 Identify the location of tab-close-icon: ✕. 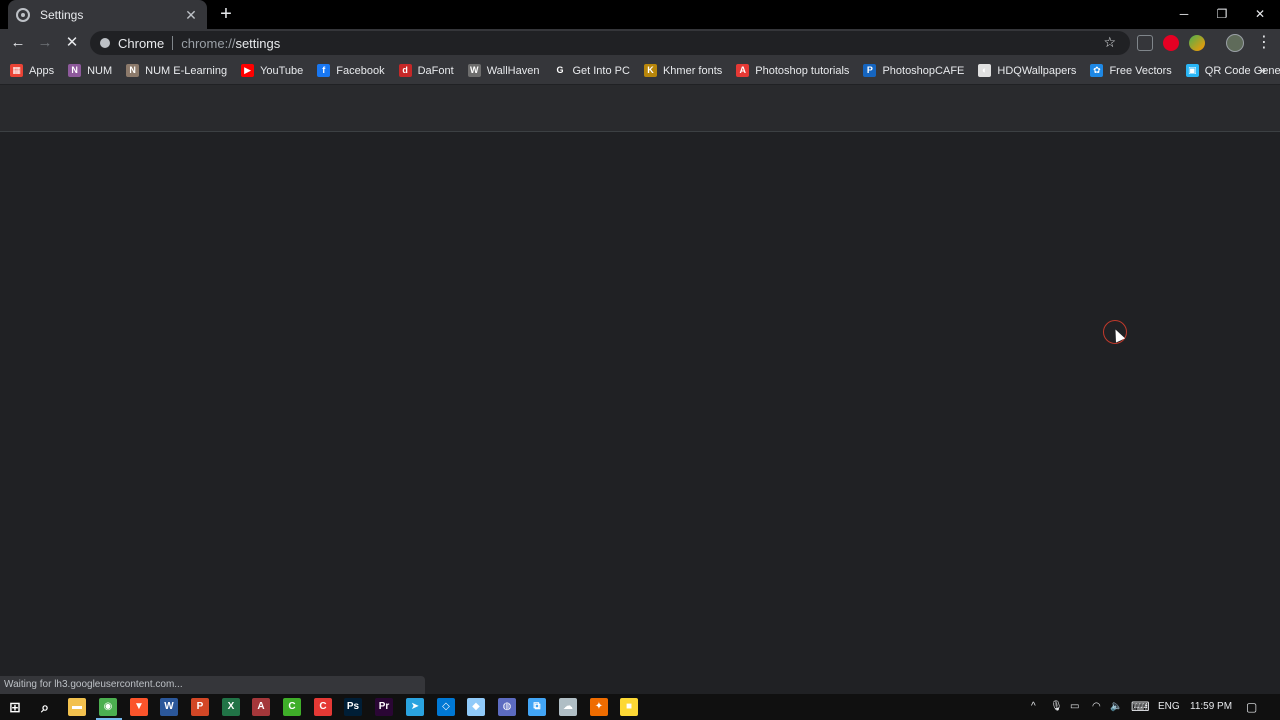
(191, 15).